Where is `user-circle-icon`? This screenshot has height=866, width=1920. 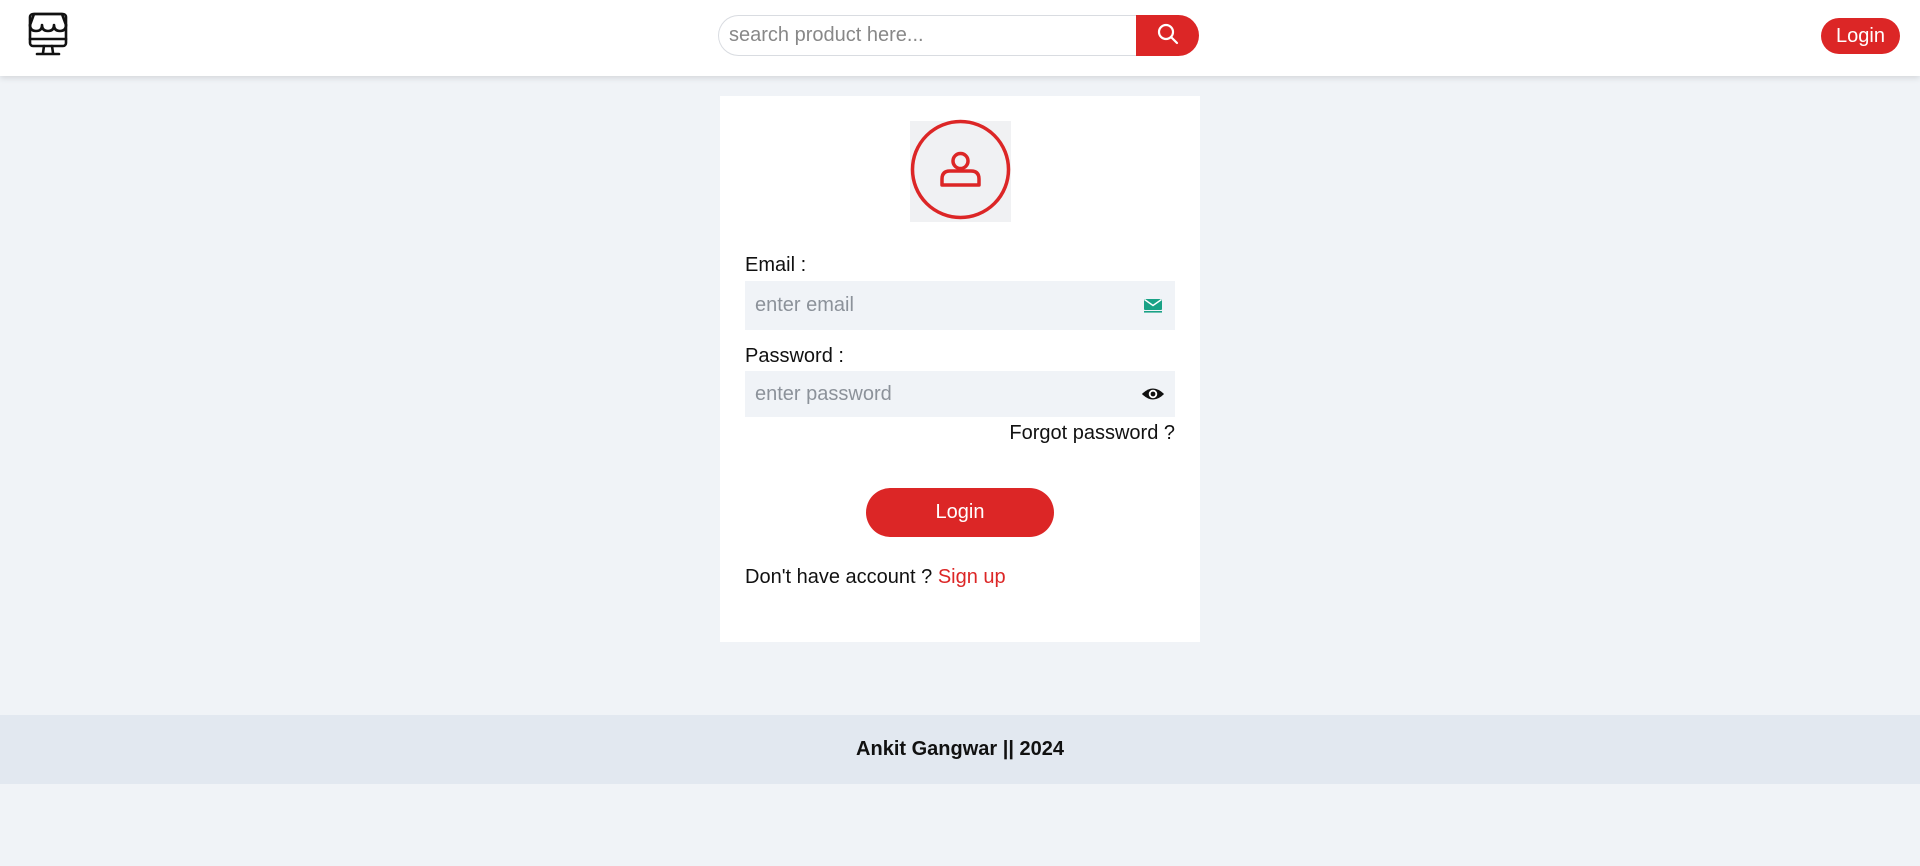 user-circle-icon is located at coordinates (960, 172).